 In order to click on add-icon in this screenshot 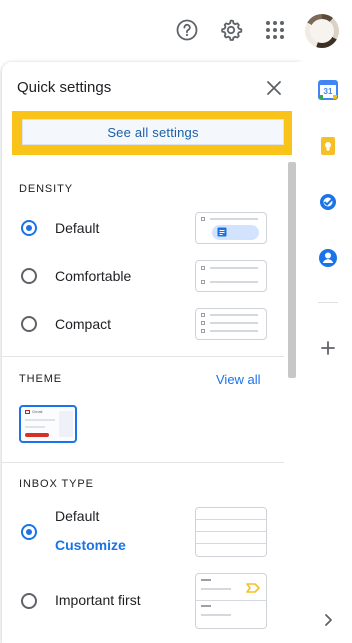, I will do `click(328, 348)`.